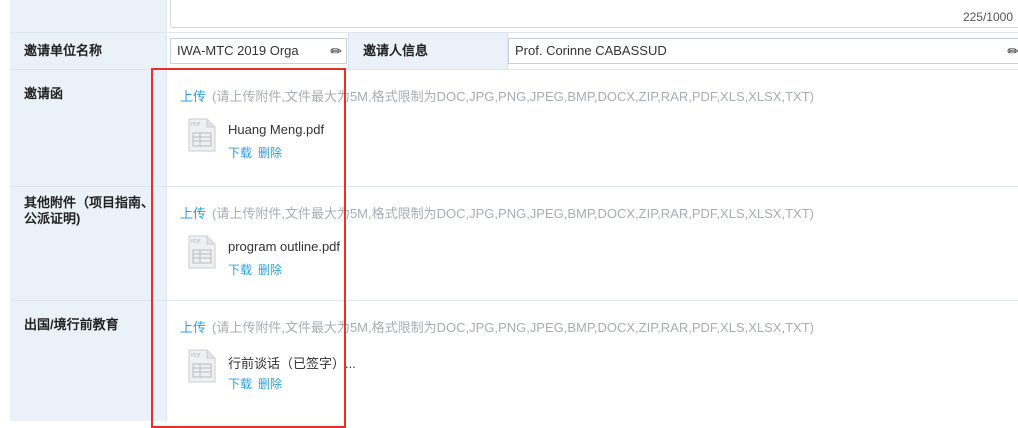 The height and width of the screenshot is (428, 1018). I want to click on description-textarea: 225/1000, so click(594, 14).